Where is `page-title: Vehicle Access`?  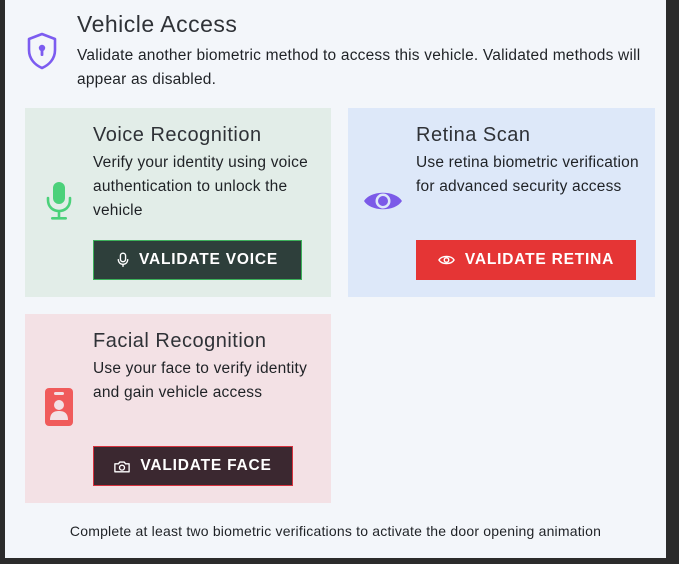
page-title: Vehicle Access is located at coordinates (157, 24).